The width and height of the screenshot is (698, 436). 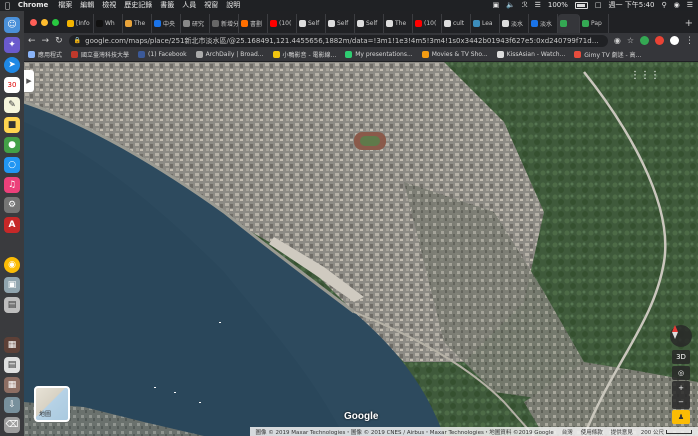 I want to click on tab-3: 中央, so click(x=166, y=23).